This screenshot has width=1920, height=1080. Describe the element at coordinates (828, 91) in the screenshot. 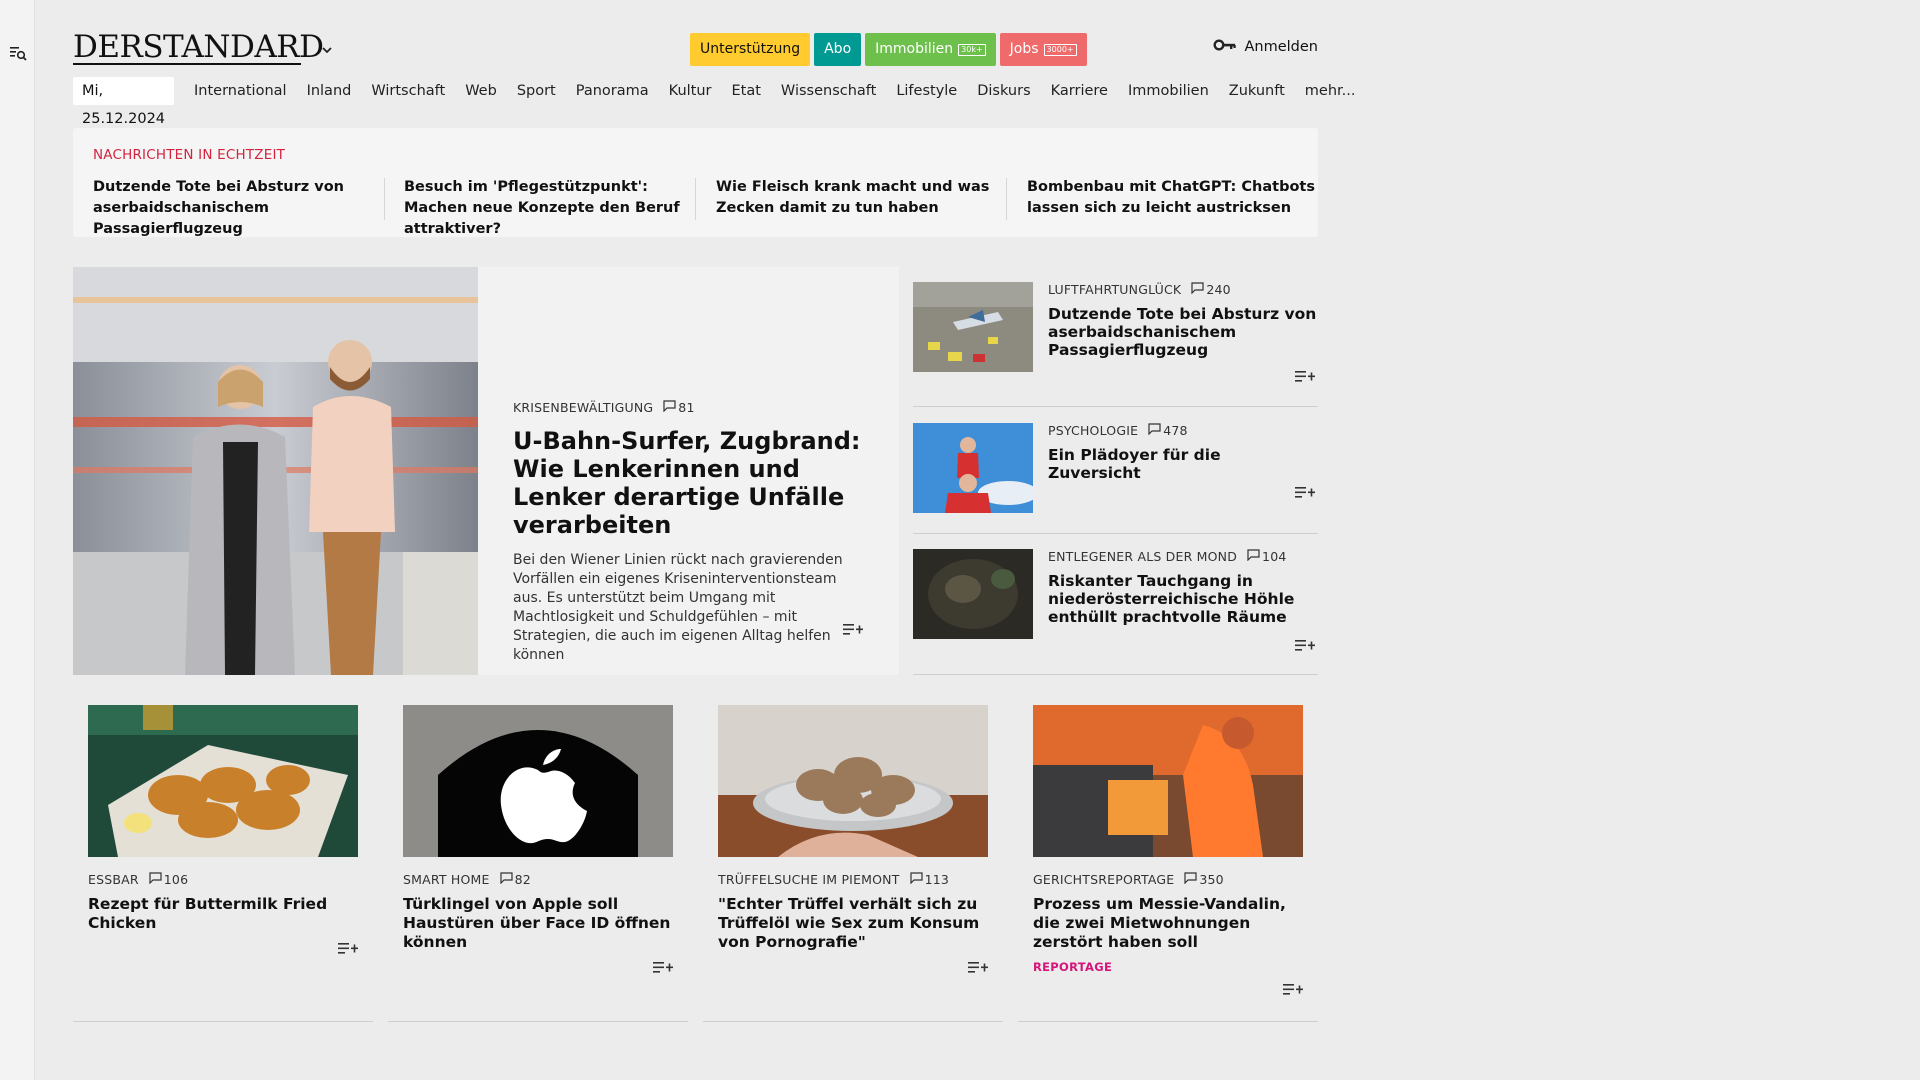

I see `nav-item-wissenschaft: Wissenschaft` at that location.